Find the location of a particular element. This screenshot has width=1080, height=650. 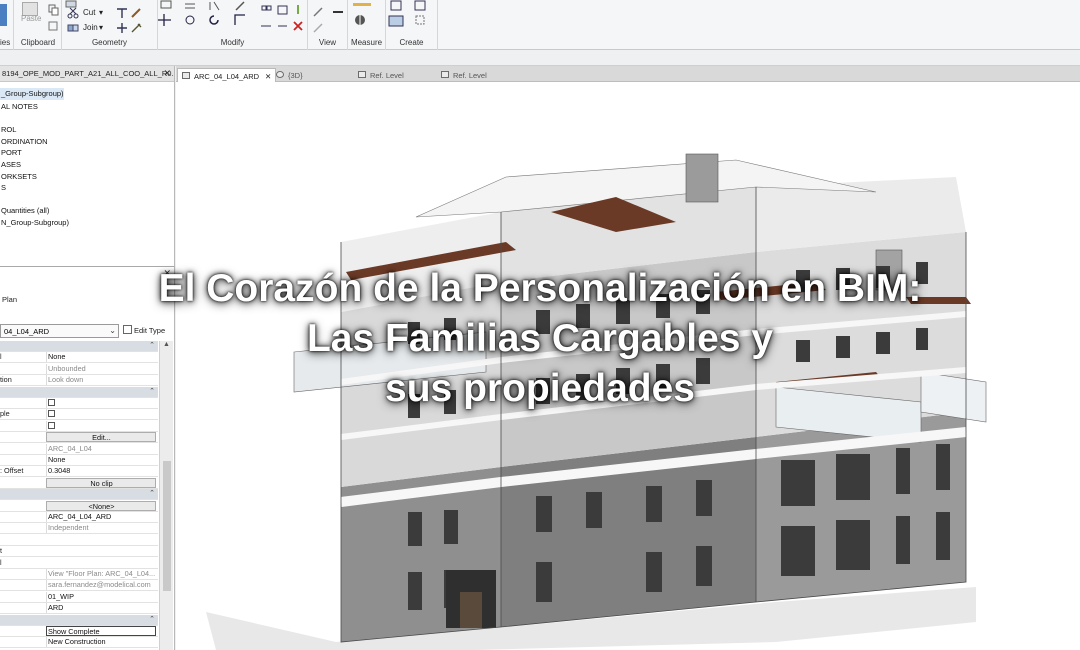

trim-icon is located at coordinates (240, 20).